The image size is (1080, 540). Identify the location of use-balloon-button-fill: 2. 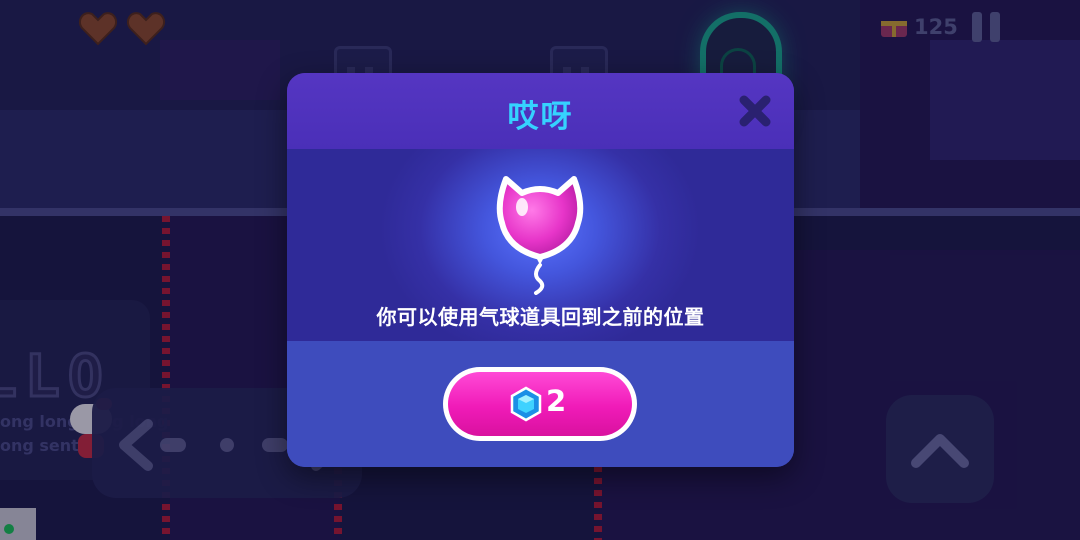
(540, 404).